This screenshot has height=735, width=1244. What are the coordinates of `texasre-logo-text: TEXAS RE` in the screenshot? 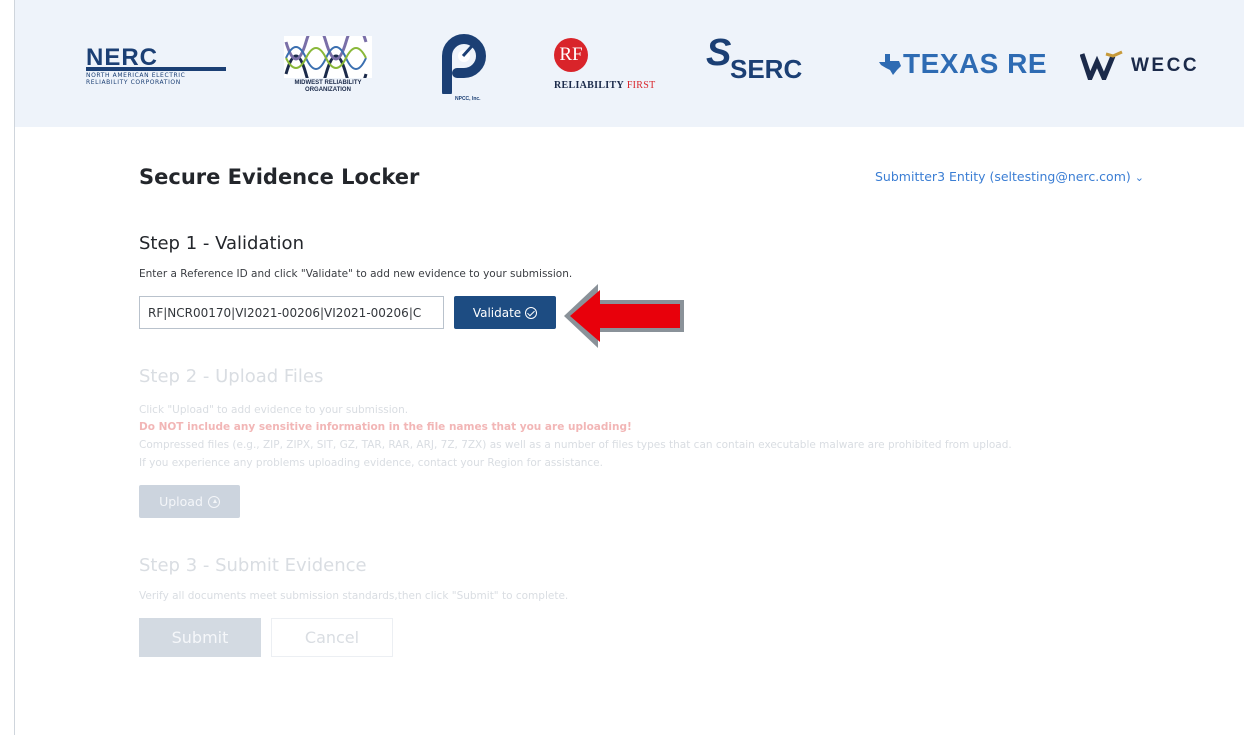 It's located at (975, 63).